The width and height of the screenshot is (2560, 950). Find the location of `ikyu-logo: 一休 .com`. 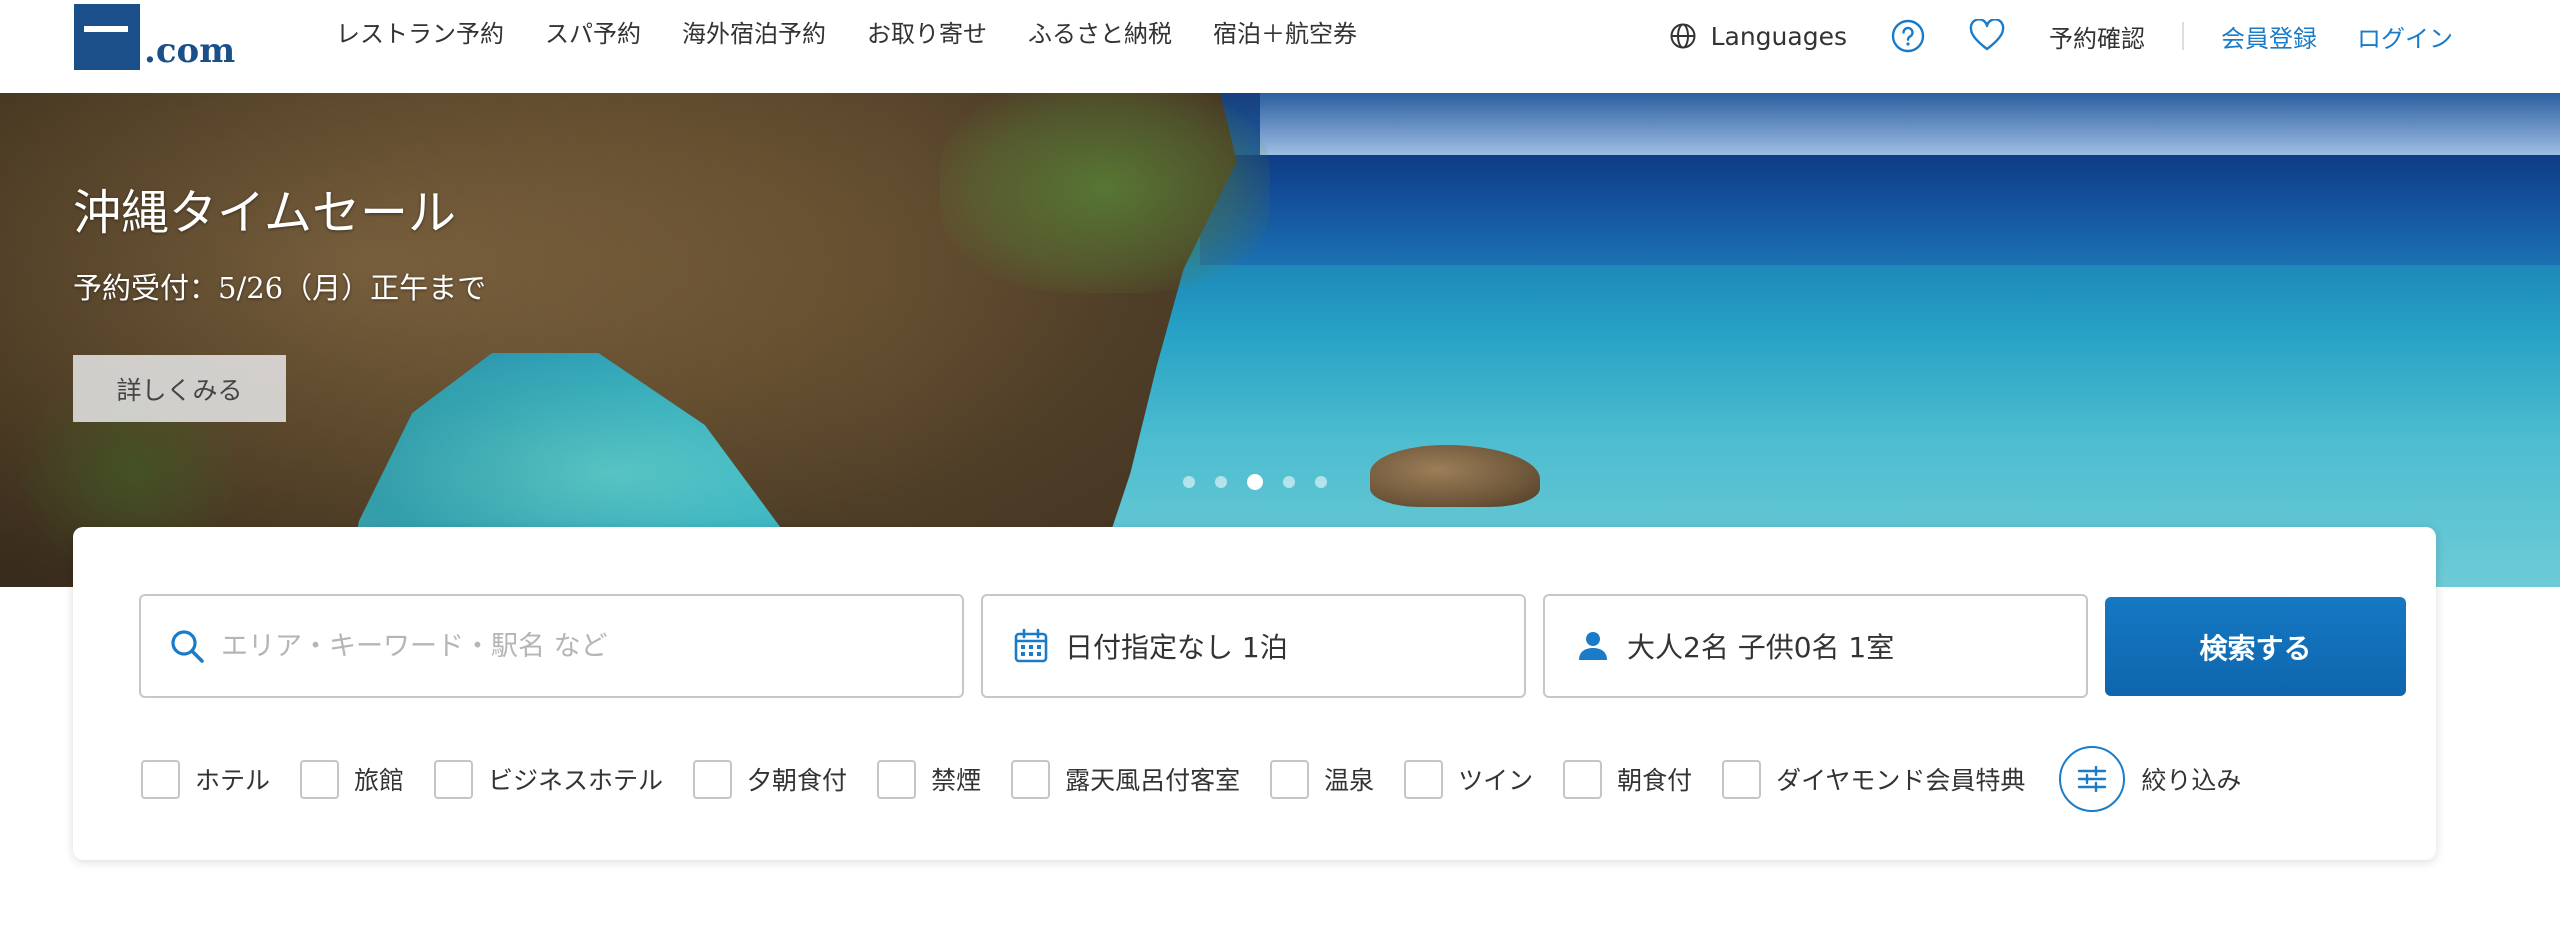

ikyu-logo: 一休 .com is located at coordinates (154, 35).